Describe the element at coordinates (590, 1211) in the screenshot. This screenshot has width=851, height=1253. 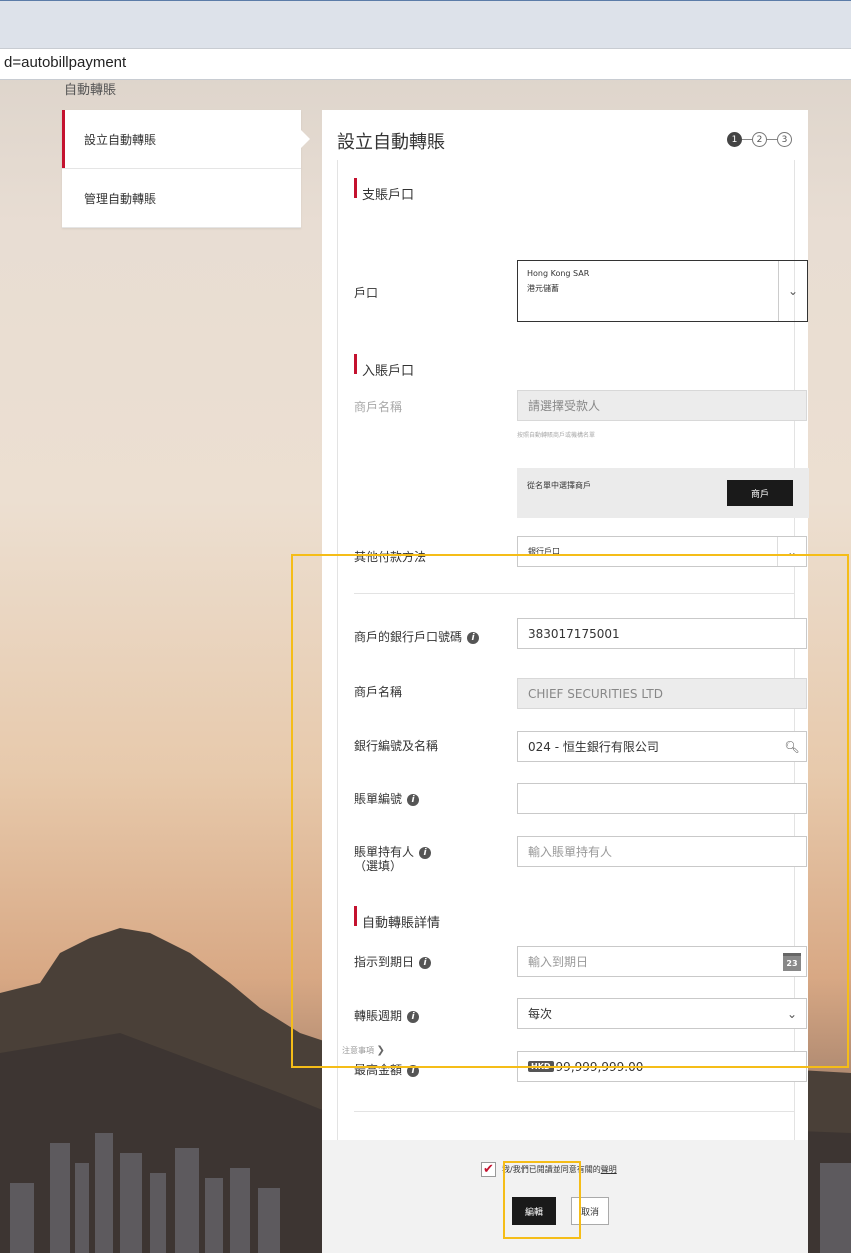
I see `cancel-button: 取消` at that location.